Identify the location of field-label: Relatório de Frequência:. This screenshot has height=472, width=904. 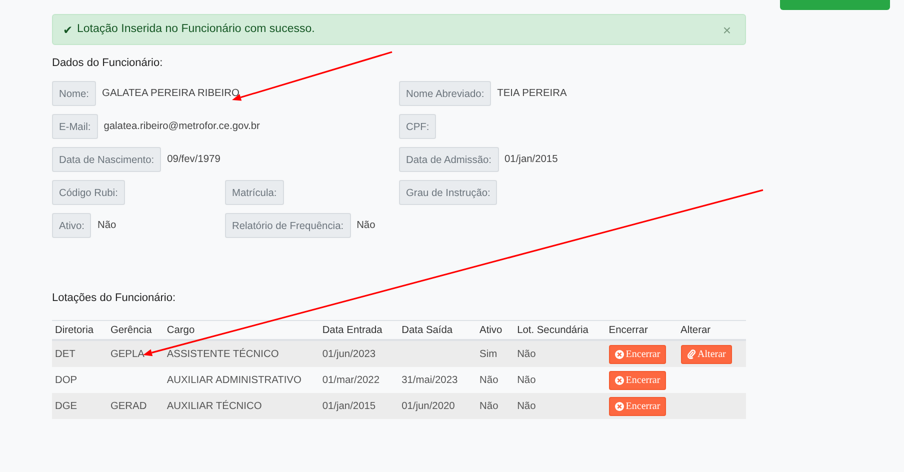
(288, 225).